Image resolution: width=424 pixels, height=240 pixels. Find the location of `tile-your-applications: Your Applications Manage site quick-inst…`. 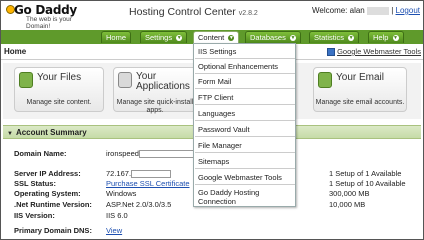

tile-your-applications: Your Applications Manage site quick-inst… is located at coordinates (155, 90).